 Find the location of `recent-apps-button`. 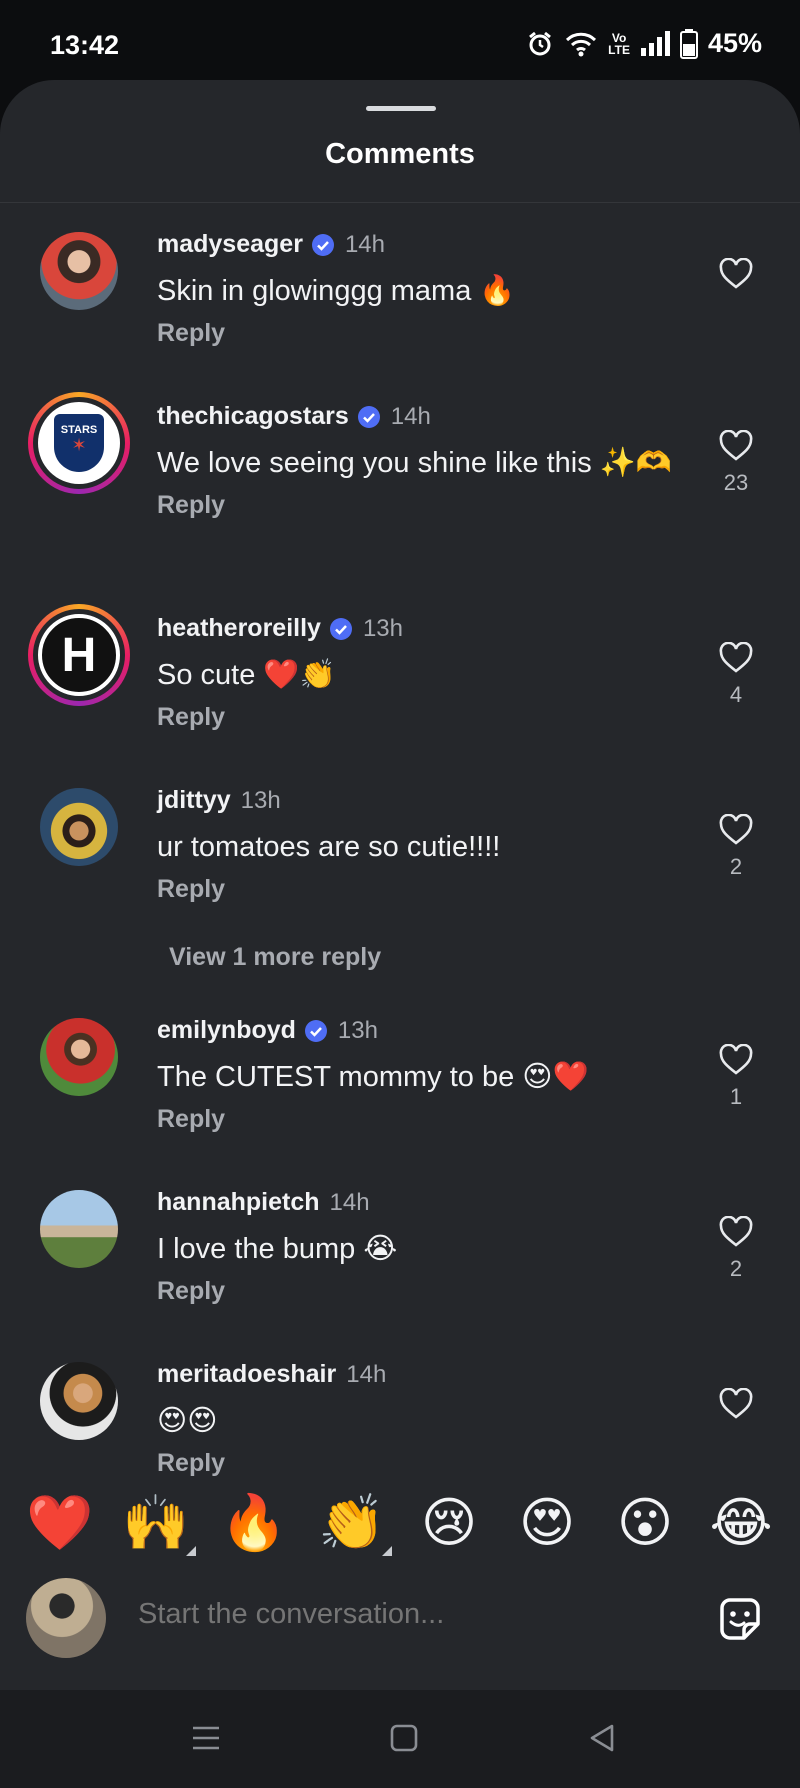

recent-apps-button is located at coordinates (206, 1738).